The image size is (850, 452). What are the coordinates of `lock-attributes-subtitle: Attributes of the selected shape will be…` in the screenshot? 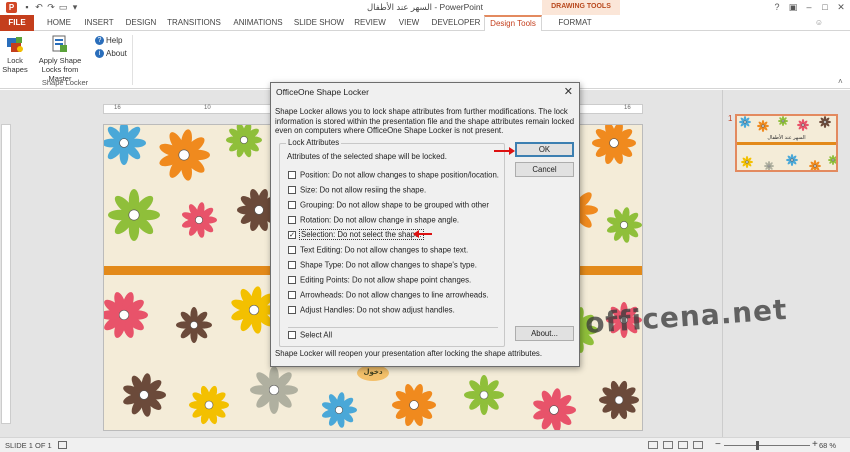 It's located at (367, 156).